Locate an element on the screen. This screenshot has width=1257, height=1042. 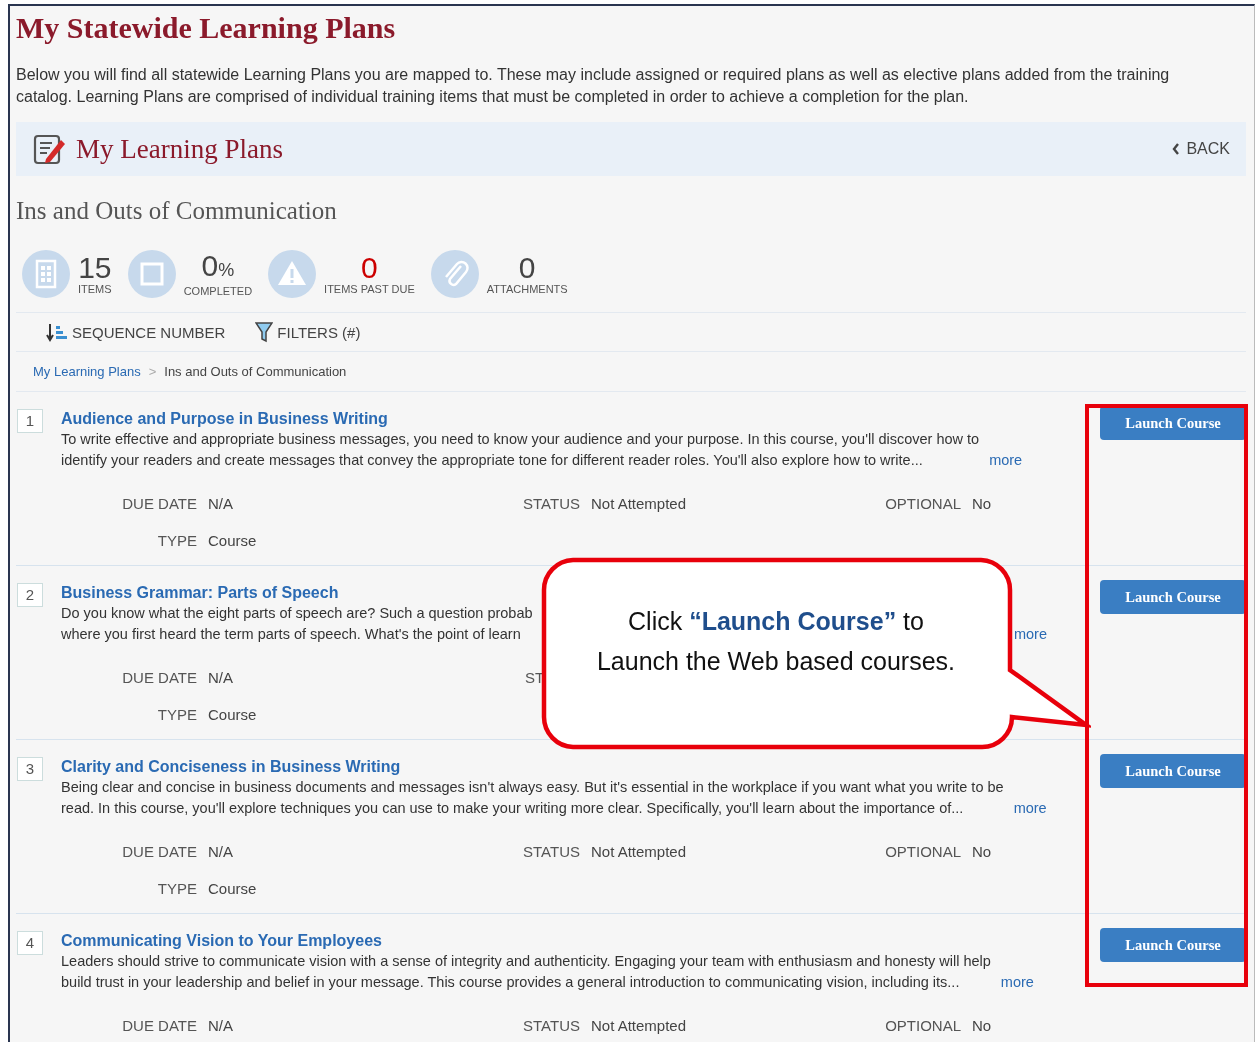
chevron-left-icon is located at coordinates (1176, 149).